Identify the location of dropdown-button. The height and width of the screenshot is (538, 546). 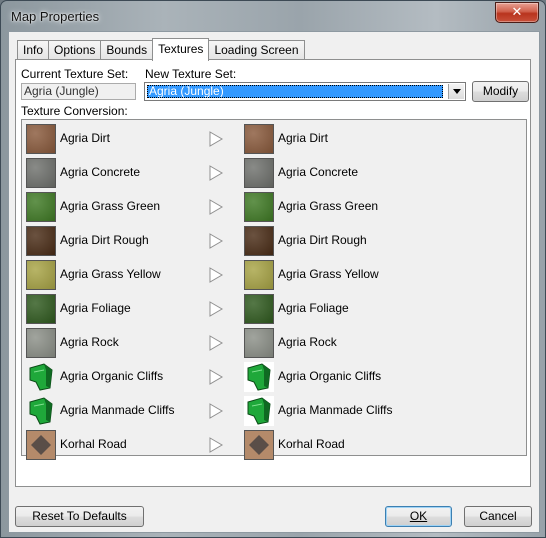
(456, 91).